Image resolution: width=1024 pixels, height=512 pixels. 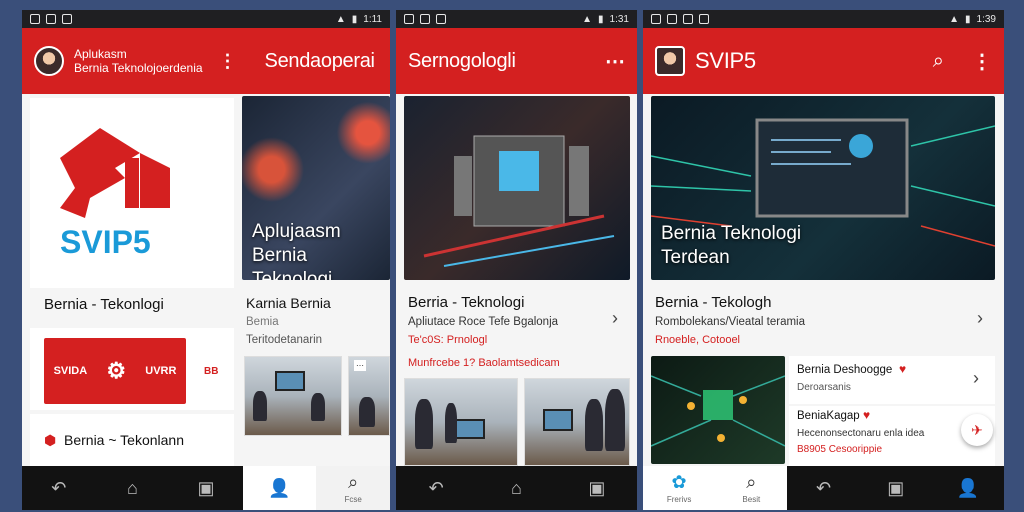 I want to click on nav-tab-home: ✿ Frerivs, so click(x=679, y=488).